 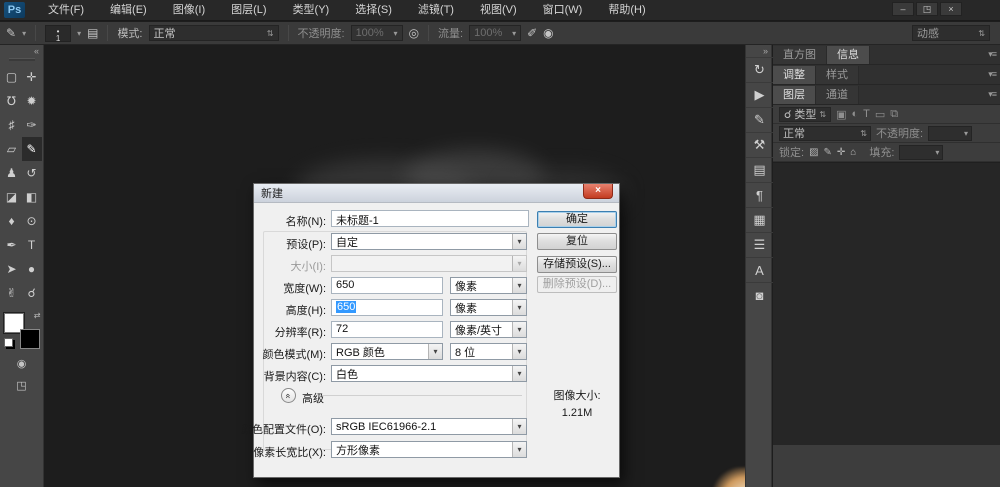 What do you see at coordinates (248, 10) in the screenshot?
I see `menu-layer: 图层(L)` at bounding box center [248, 10].